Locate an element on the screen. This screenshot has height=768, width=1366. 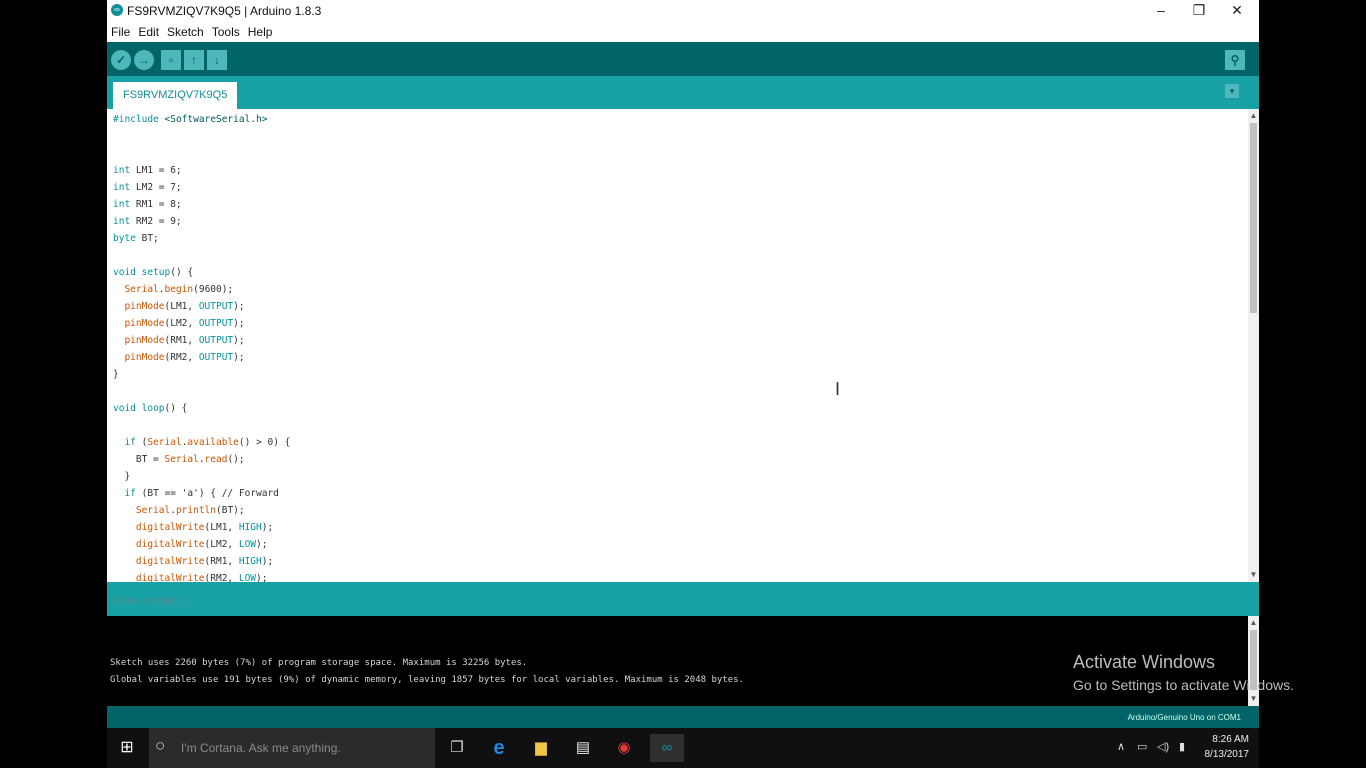
network-icon: ▭ is located at coordinates (1142, 746).